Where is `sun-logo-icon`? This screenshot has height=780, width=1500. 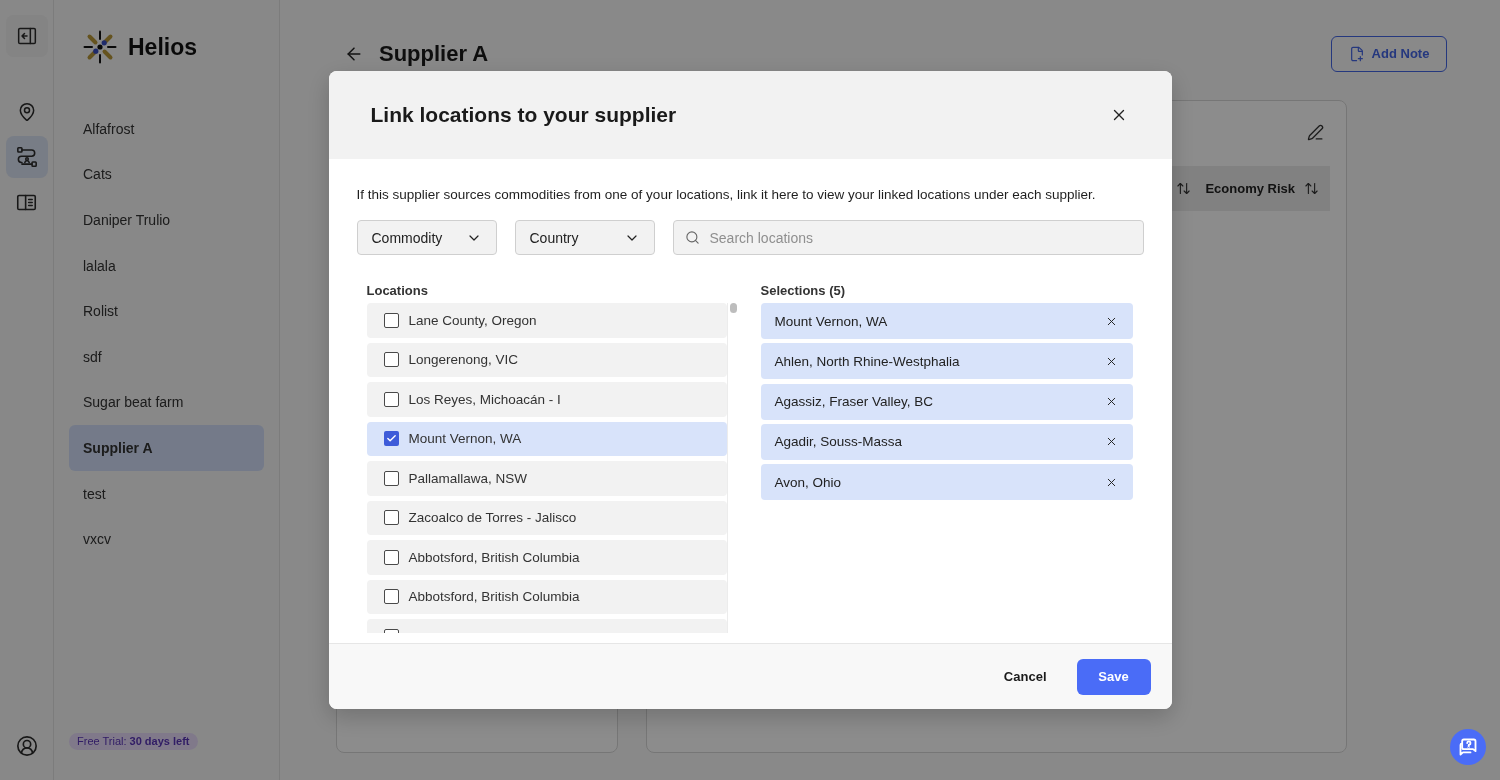
sun-logo-icon is located at coordinates (100, 47).